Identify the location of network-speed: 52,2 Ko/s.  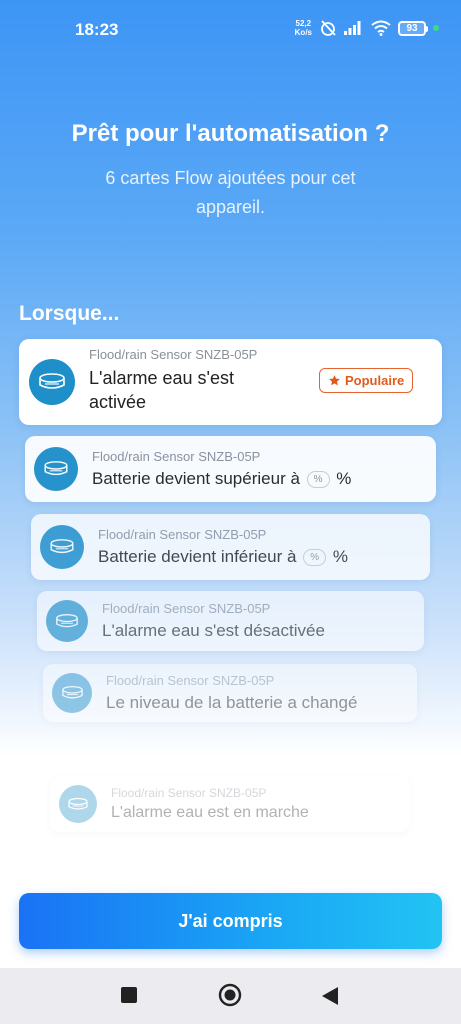
(303, 28).